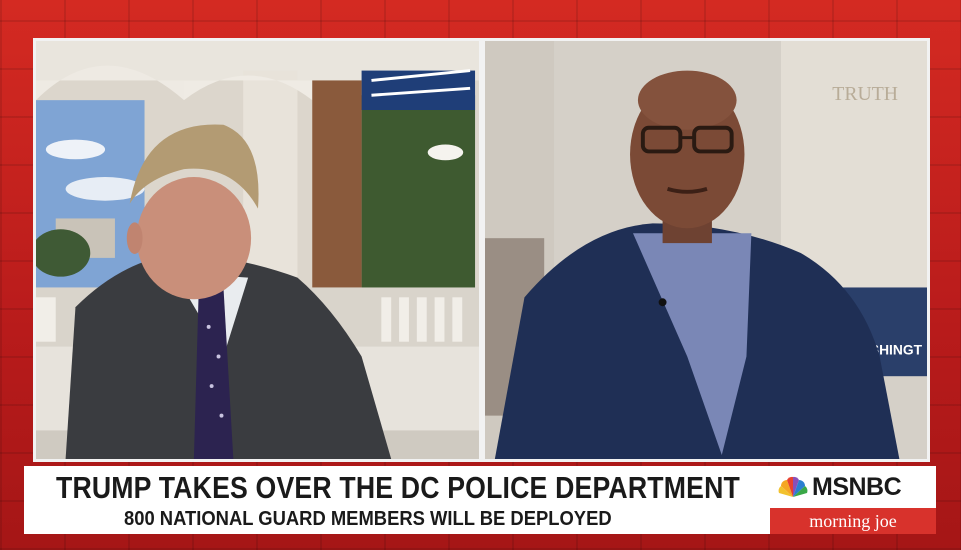  I want to click on show-name: morning joe, so click(853, 520).